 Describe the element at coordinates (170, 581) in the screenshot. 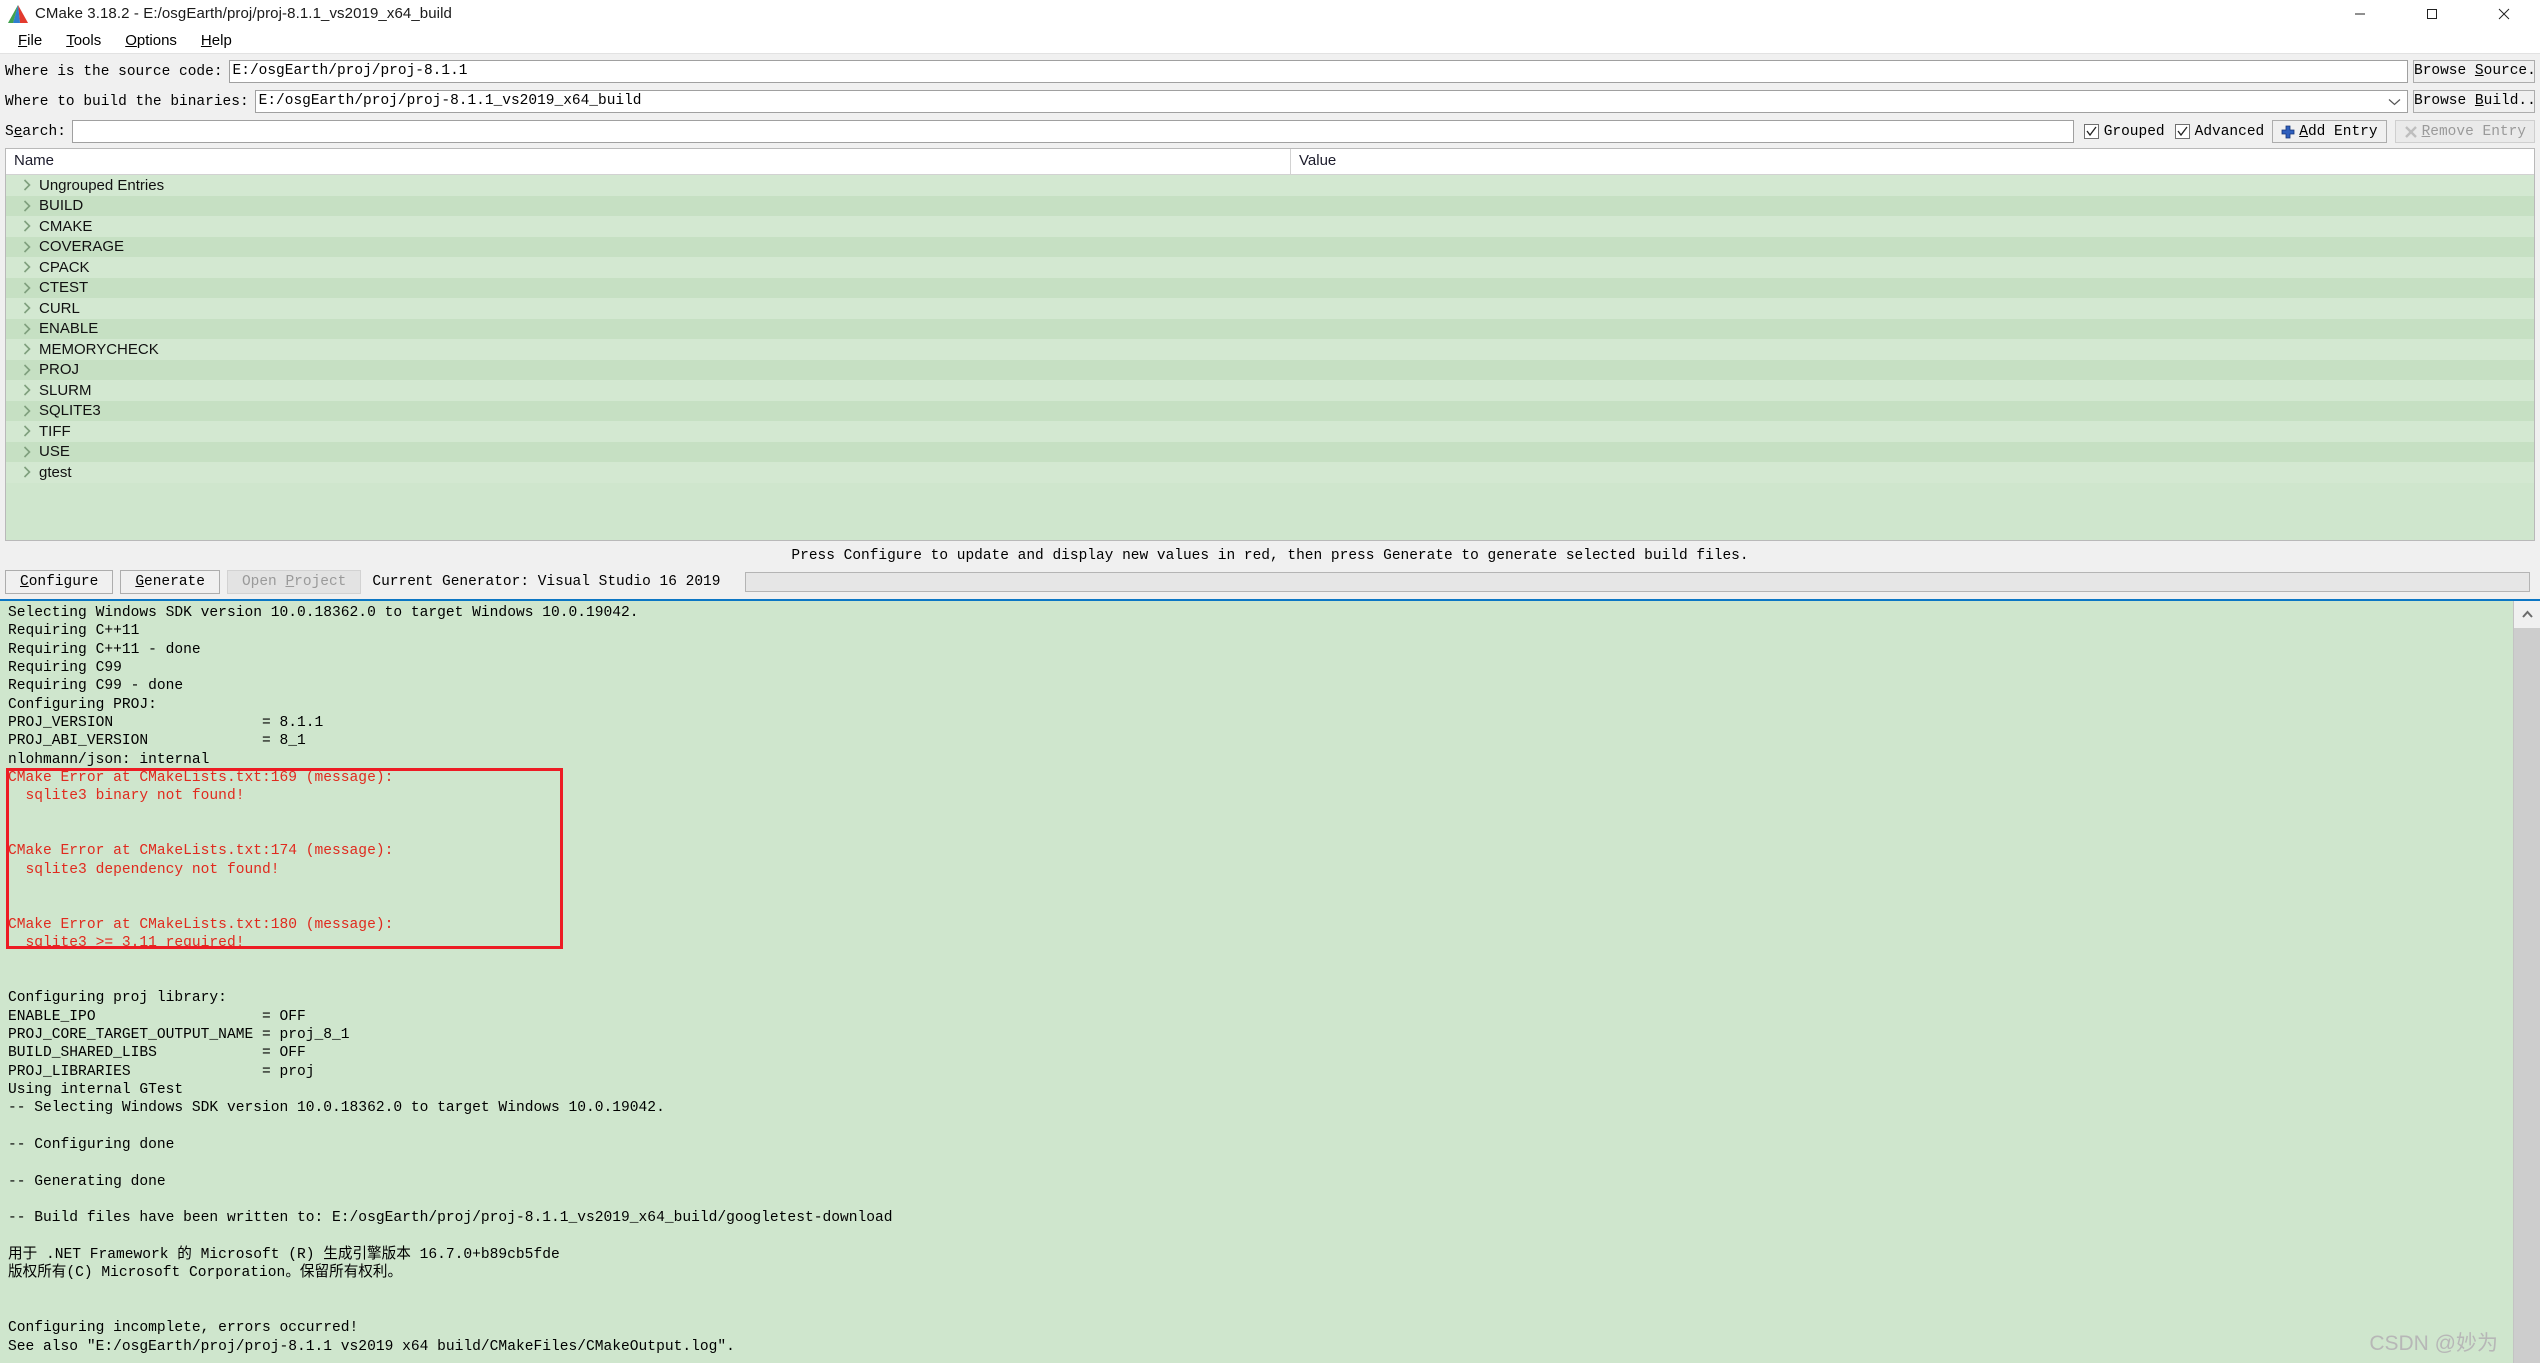

I see `generate-button: Generate` at that location.